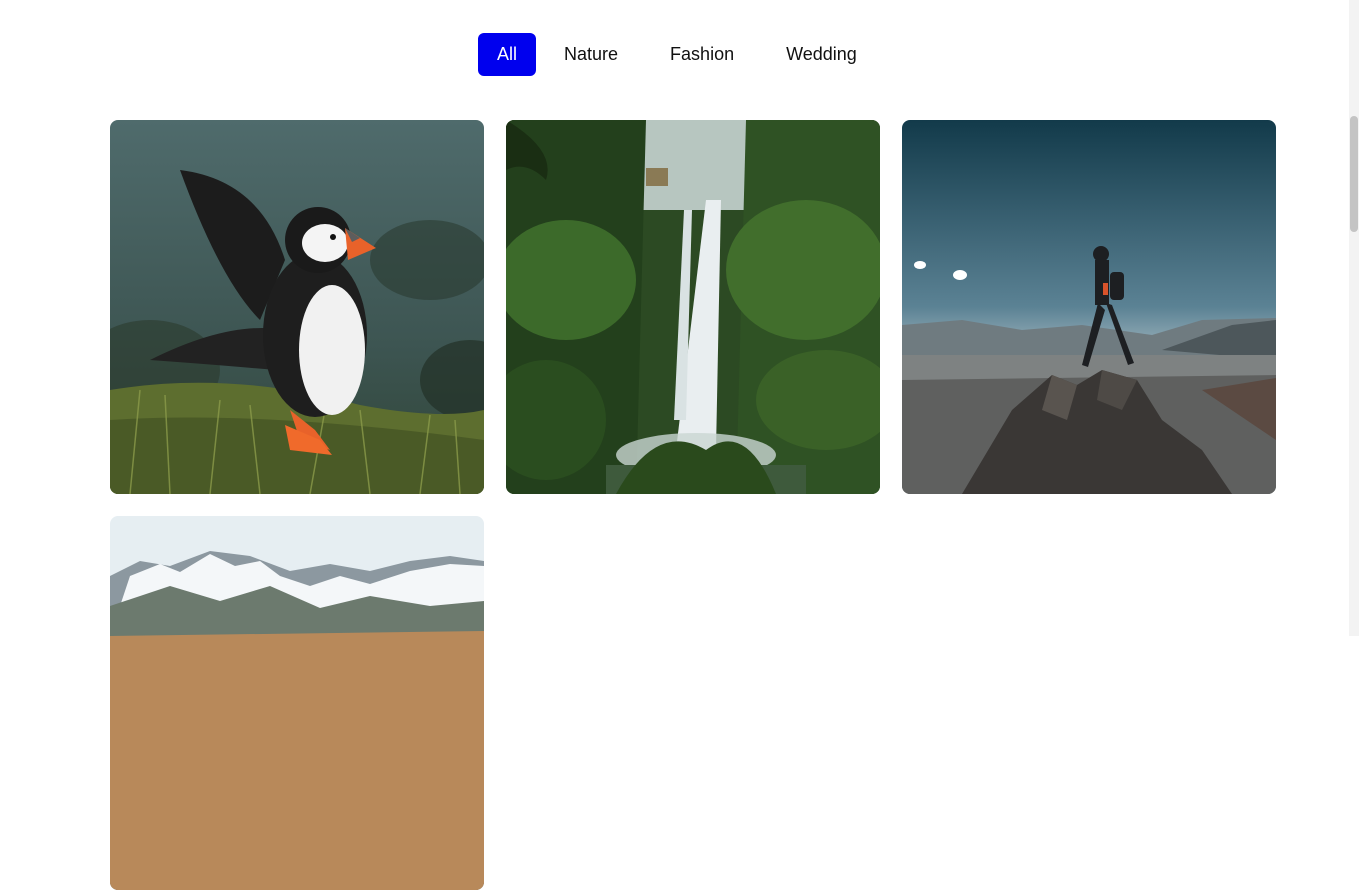 The image size is (1359, 890). I want to click on hiker-photo, so click(1089, 307).